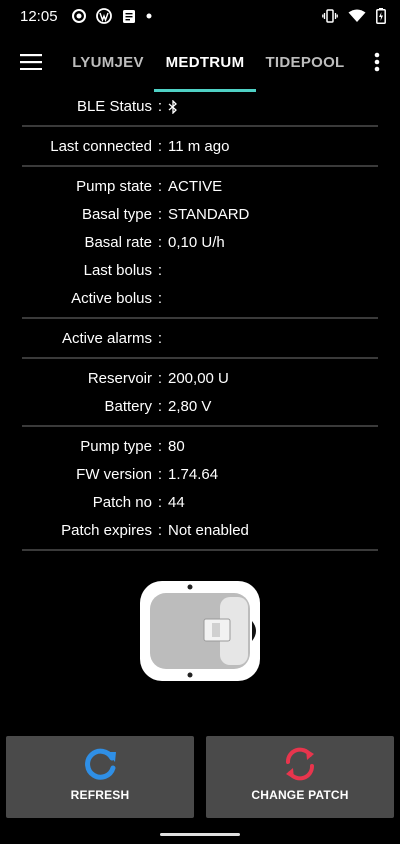 This screenshot has width=400, height=844. What do you see at coordinates (39, 16) in the screenshot?
I see `status-time: 12:05` at bounding box center [39, 16].